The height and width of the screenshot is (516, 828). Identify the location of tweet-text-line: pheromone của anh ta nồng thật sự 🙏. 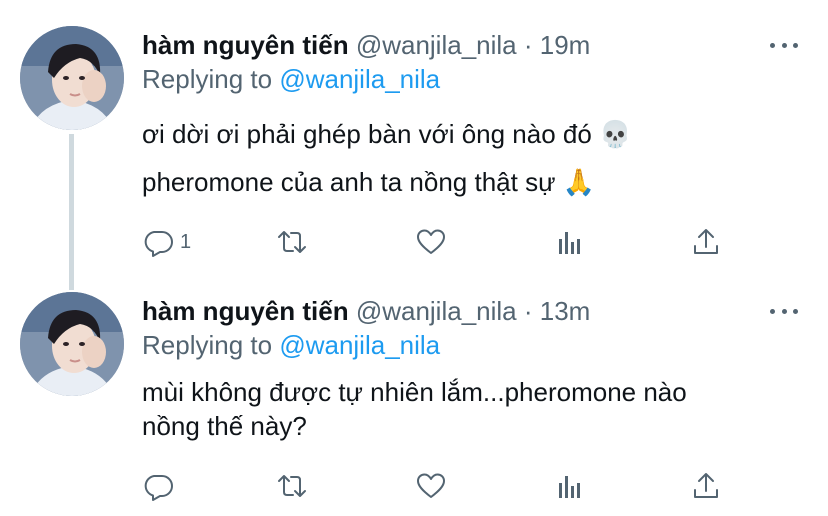
(369, 182).